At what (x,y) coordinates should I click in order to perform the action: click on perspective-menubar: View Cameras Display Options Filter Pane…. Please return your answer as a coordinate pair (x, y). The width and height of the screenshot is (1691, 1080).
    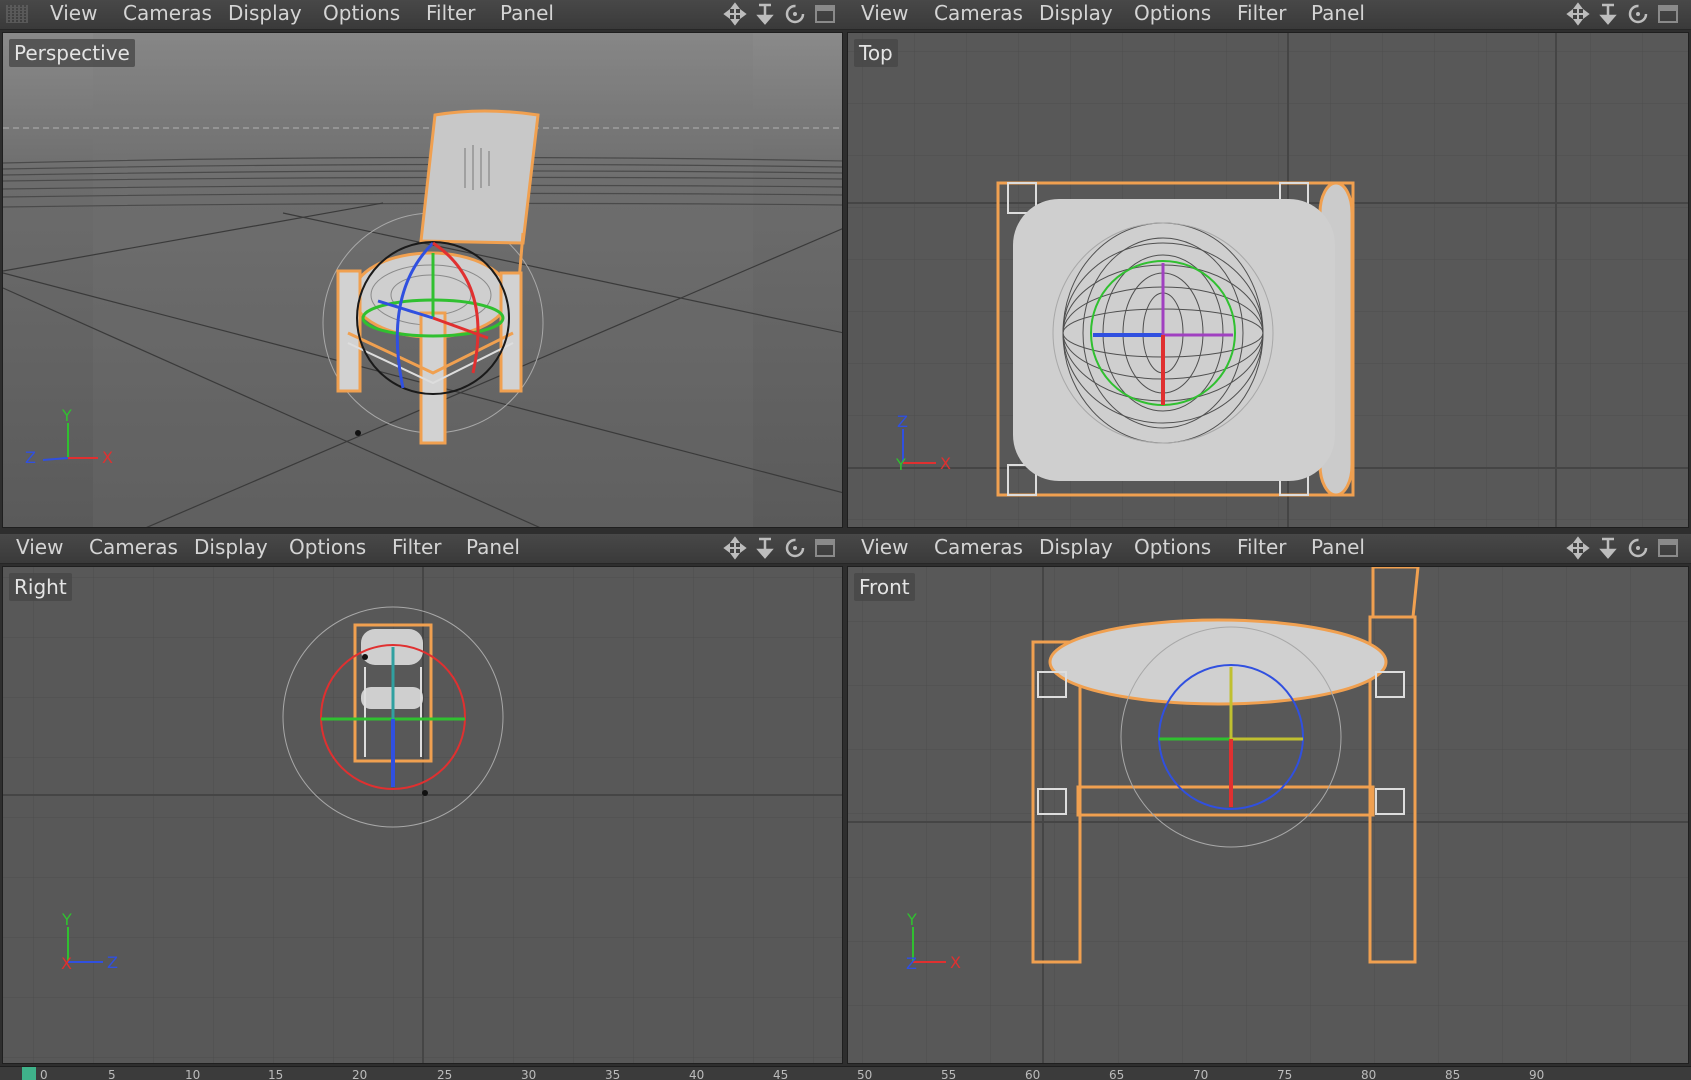
    Looking at the image, I should click on (422, 15).